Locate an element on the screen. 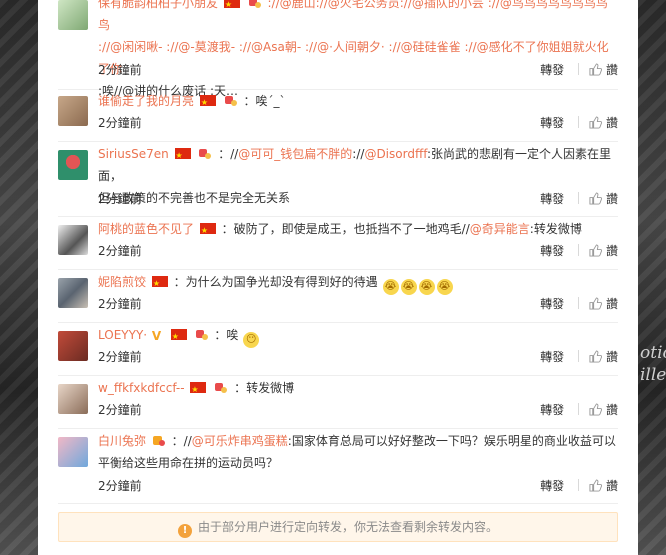 This screenshot has width=666, height=555. background-text: otic is located at coordinates (653, 353).